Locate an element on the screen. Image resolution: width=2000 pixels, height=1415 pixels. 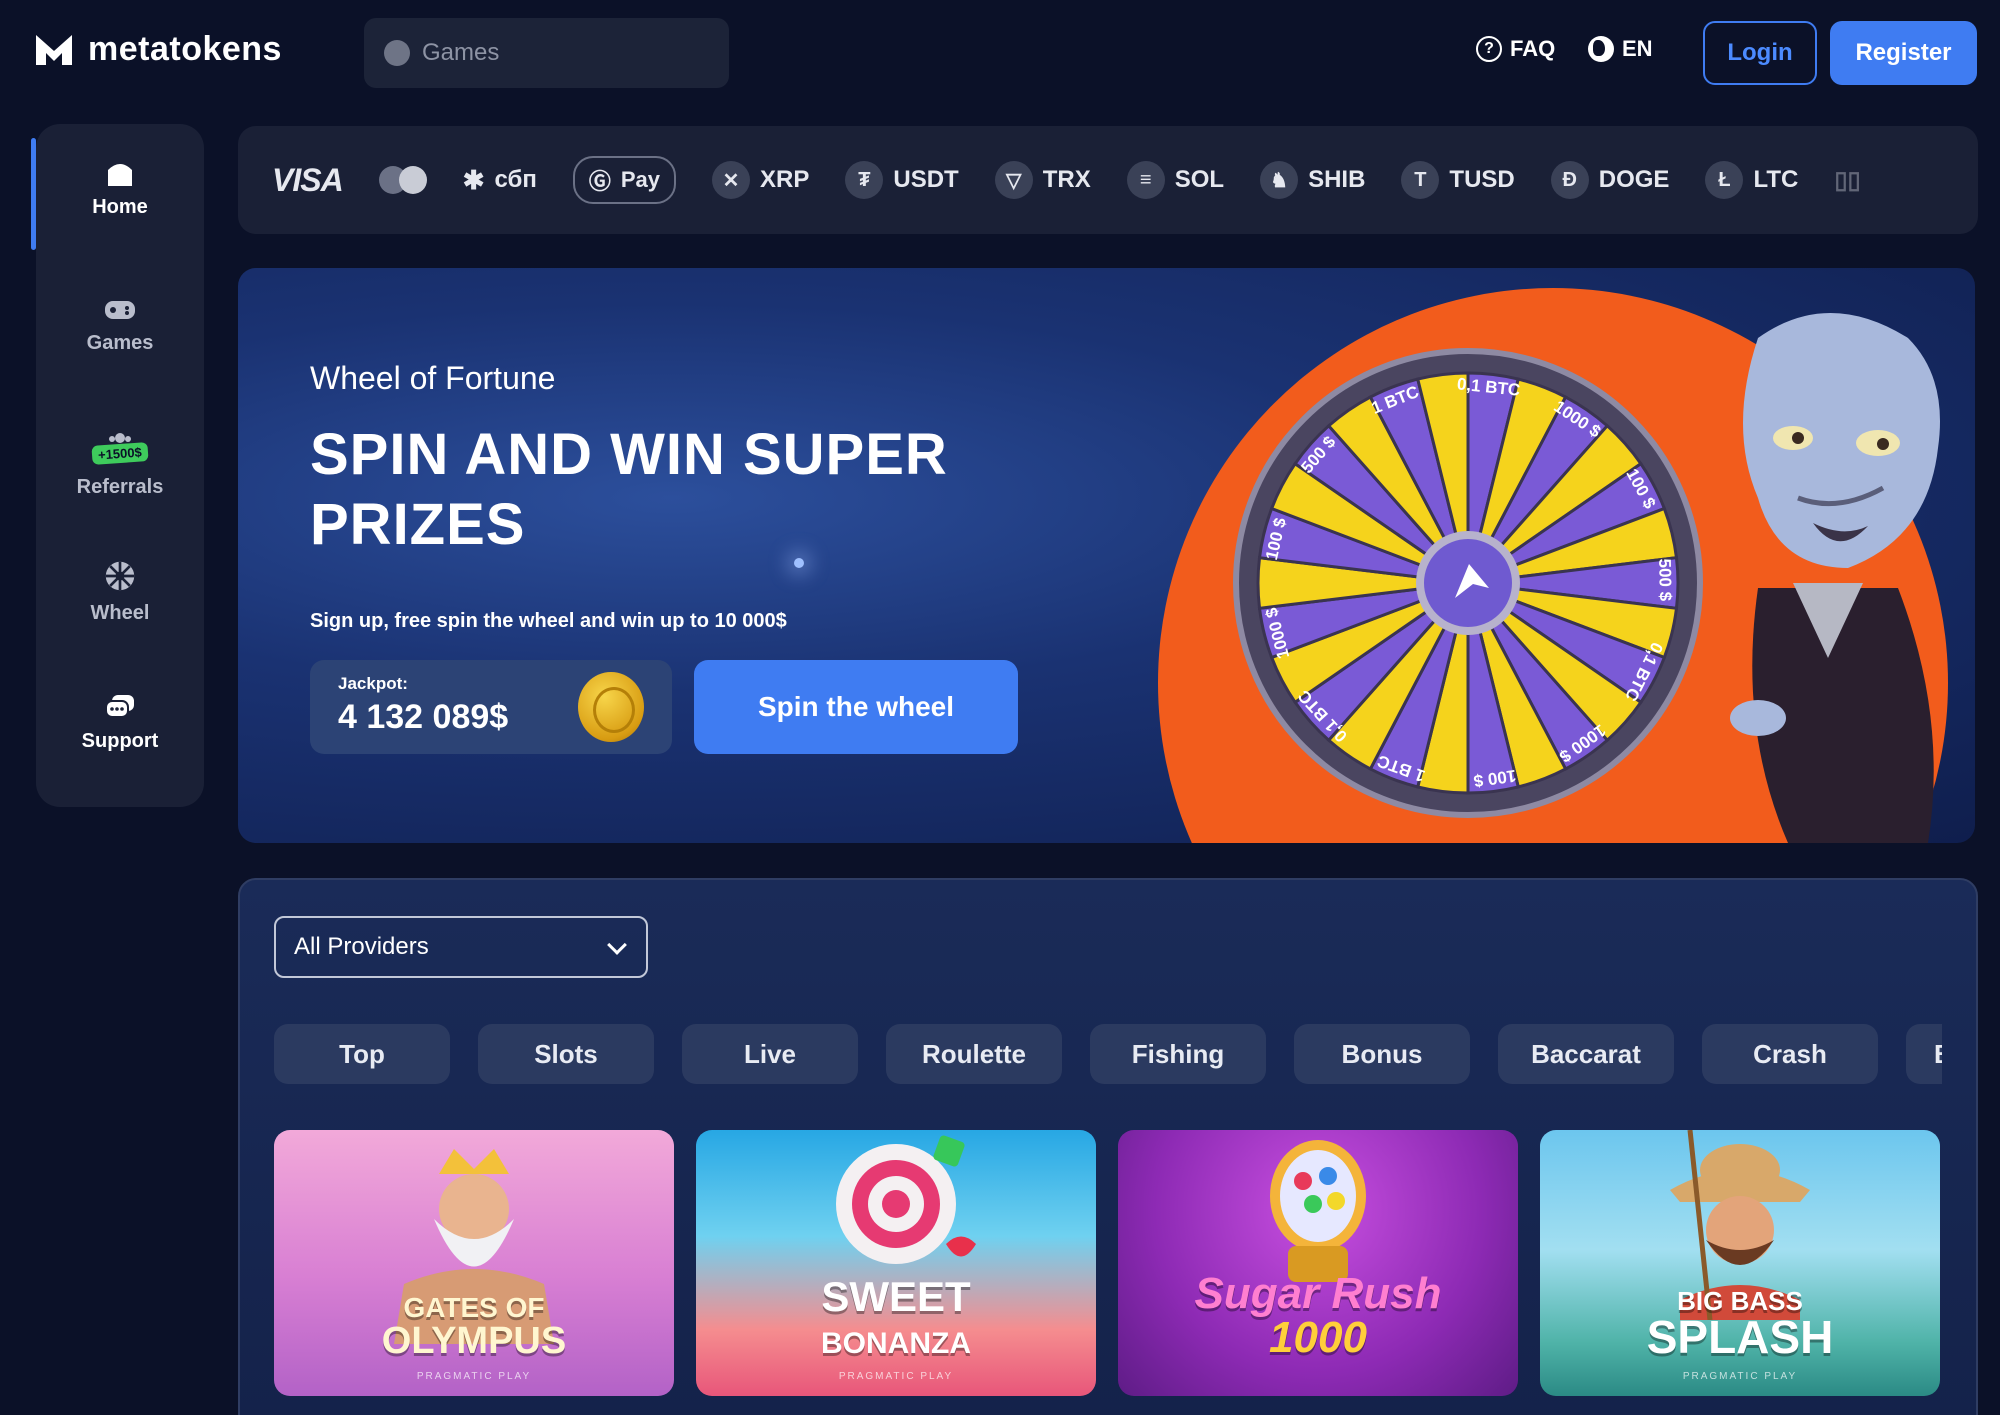
game-title-line2: BONANZA is located at coordinates (896, 1343).